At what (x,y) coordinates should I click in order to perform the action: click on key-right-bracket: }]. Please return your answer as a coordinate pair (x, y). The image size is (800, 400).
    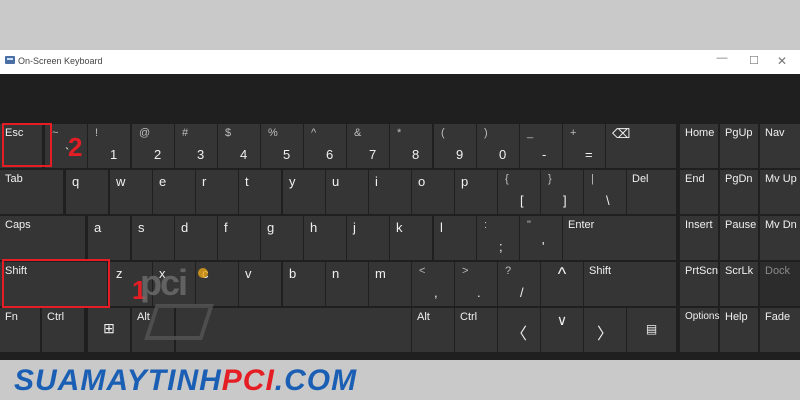
    Looking at the image, I should click on (562, 192).